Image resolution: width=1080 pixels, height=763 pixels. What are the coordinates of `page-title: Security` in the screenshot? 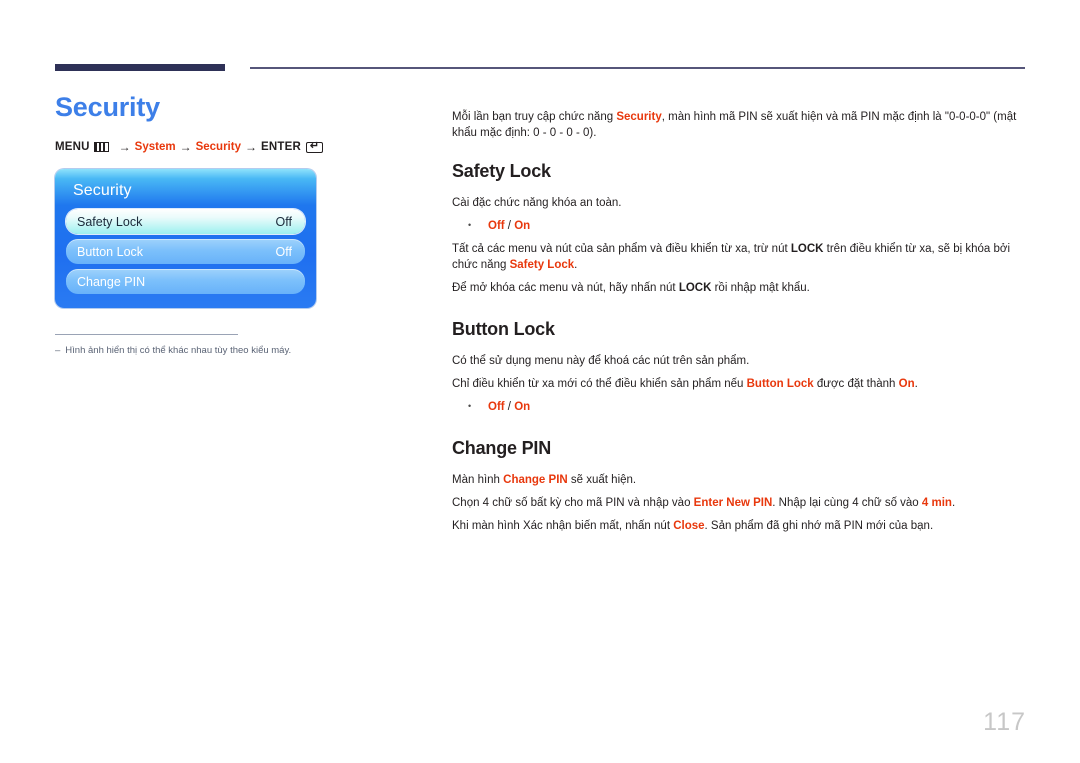 It's located at (107, 107).